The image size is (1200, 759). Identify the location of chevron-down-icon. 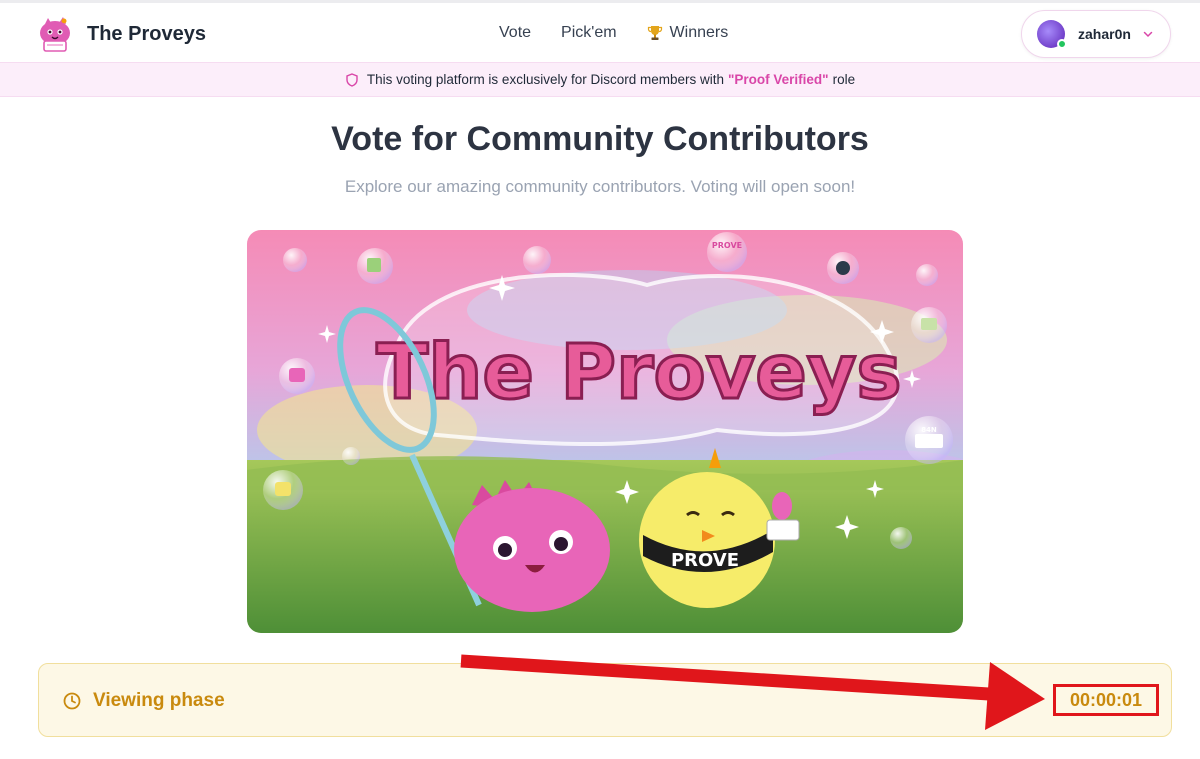
(1148, 34).